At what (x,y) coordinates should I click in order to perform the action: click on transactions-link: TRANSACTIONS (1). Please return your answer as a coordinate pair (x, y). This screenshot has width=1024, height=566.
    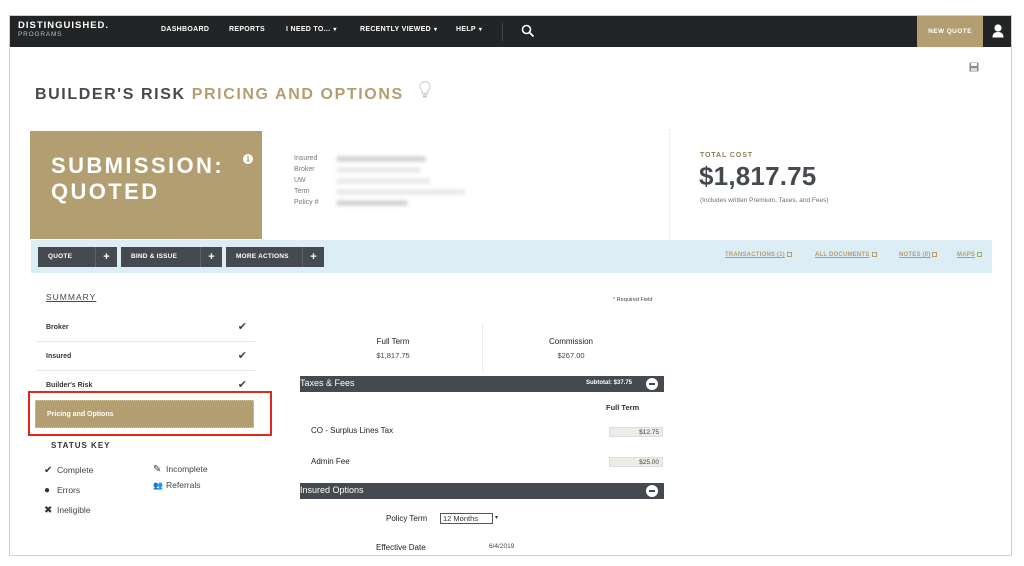
    Looking at the image, I should click on (758, 255).